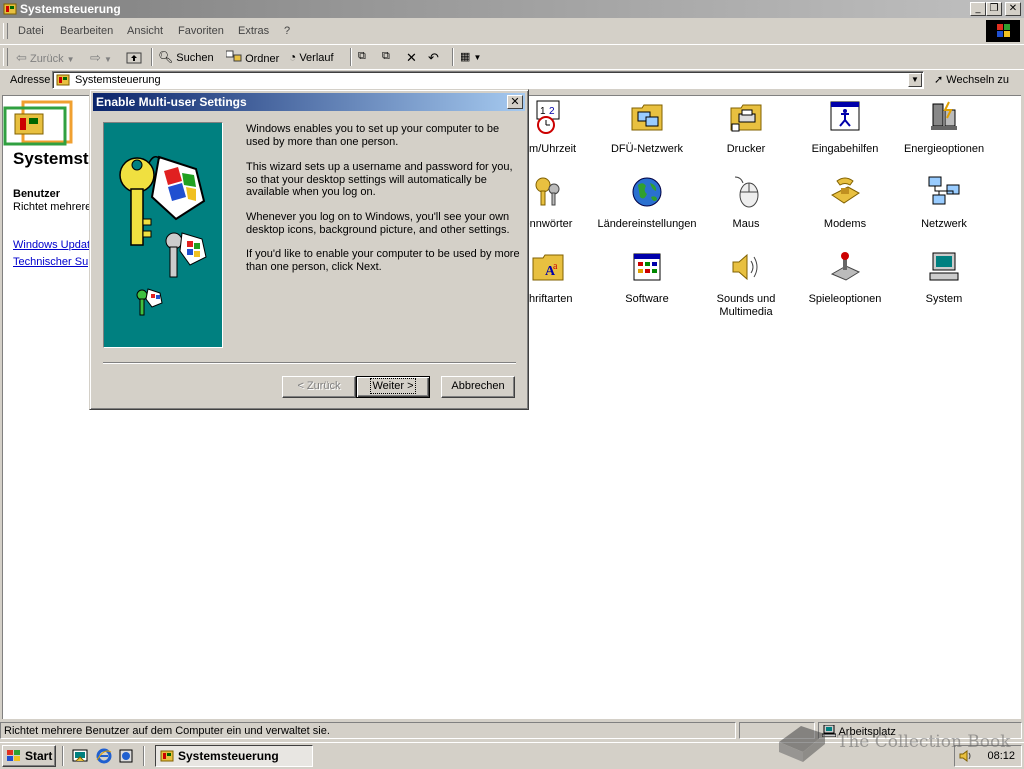 This screenshot has width=1024, height=769. Describe the element at coordinates (845, 224) in the screenshot. I see `cp-item-label: Modems` at that location.